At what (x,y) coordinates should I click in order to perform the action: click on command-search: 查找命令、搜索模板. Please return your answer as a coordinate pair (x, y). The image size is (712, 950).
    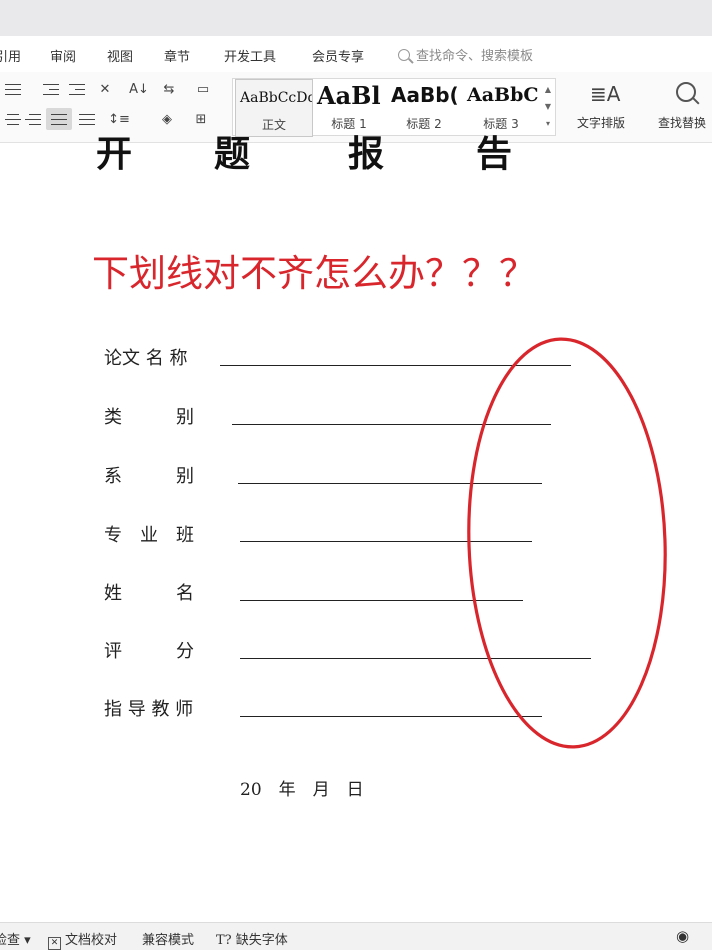
    Looking at the image, I should click on (465, 54).